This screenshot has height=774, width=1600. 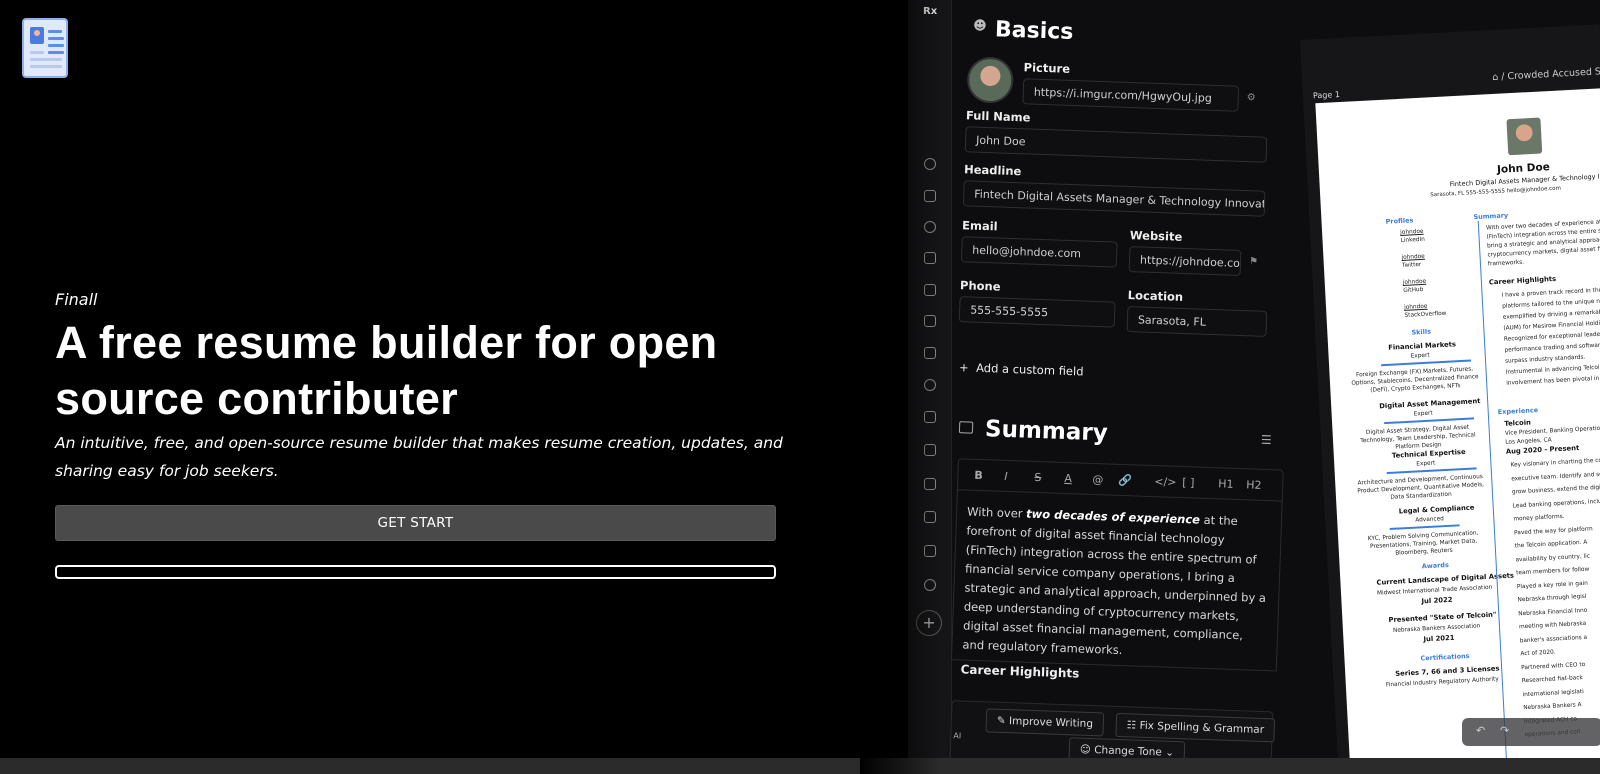 What do you see at coordinates (1253, 261) in the screenshot?
I see `tag-icon: ⚑` at bounding box center [1253, 261].